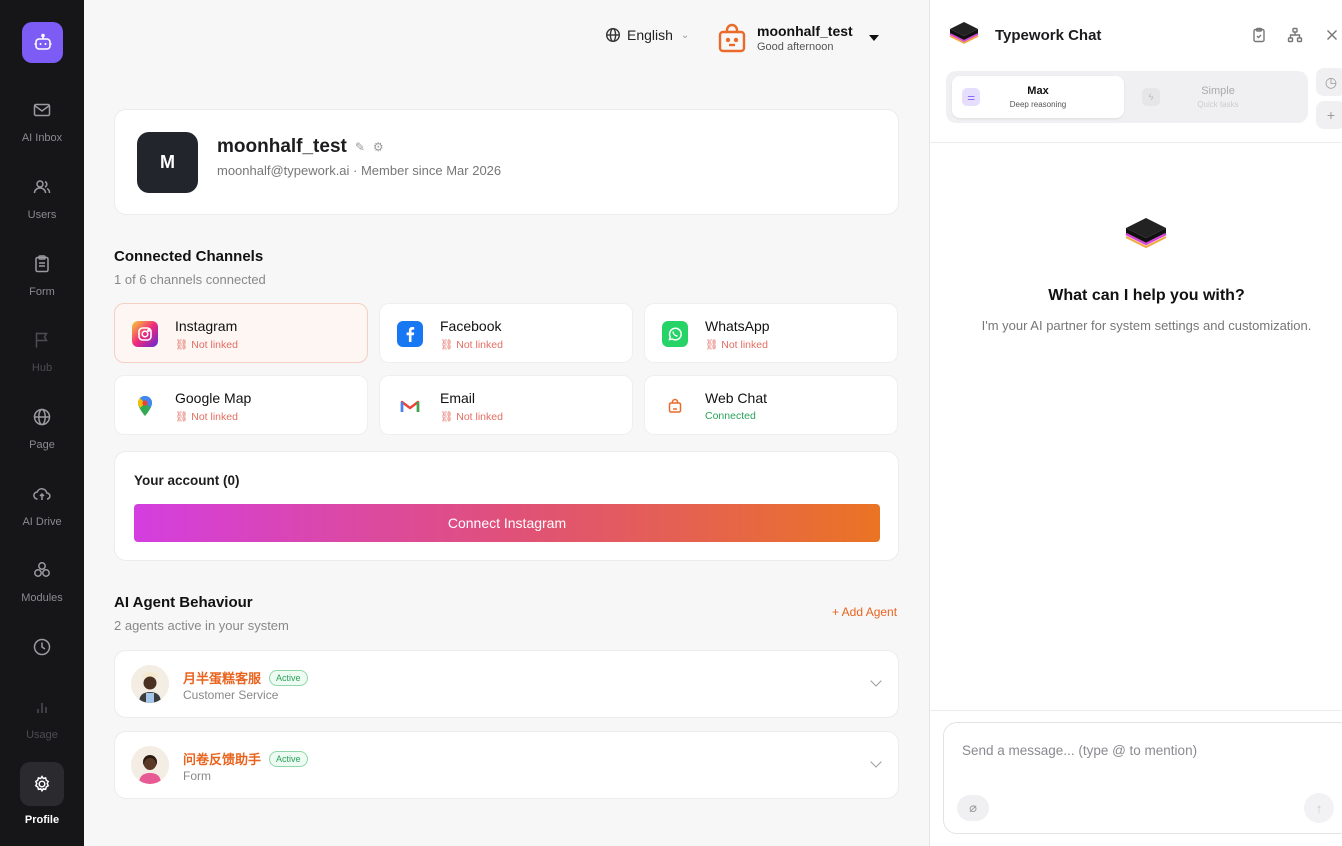 This screenshot has width=1342, height=846. I want to click on channel-name: WhatsApp, so click(737, 326).